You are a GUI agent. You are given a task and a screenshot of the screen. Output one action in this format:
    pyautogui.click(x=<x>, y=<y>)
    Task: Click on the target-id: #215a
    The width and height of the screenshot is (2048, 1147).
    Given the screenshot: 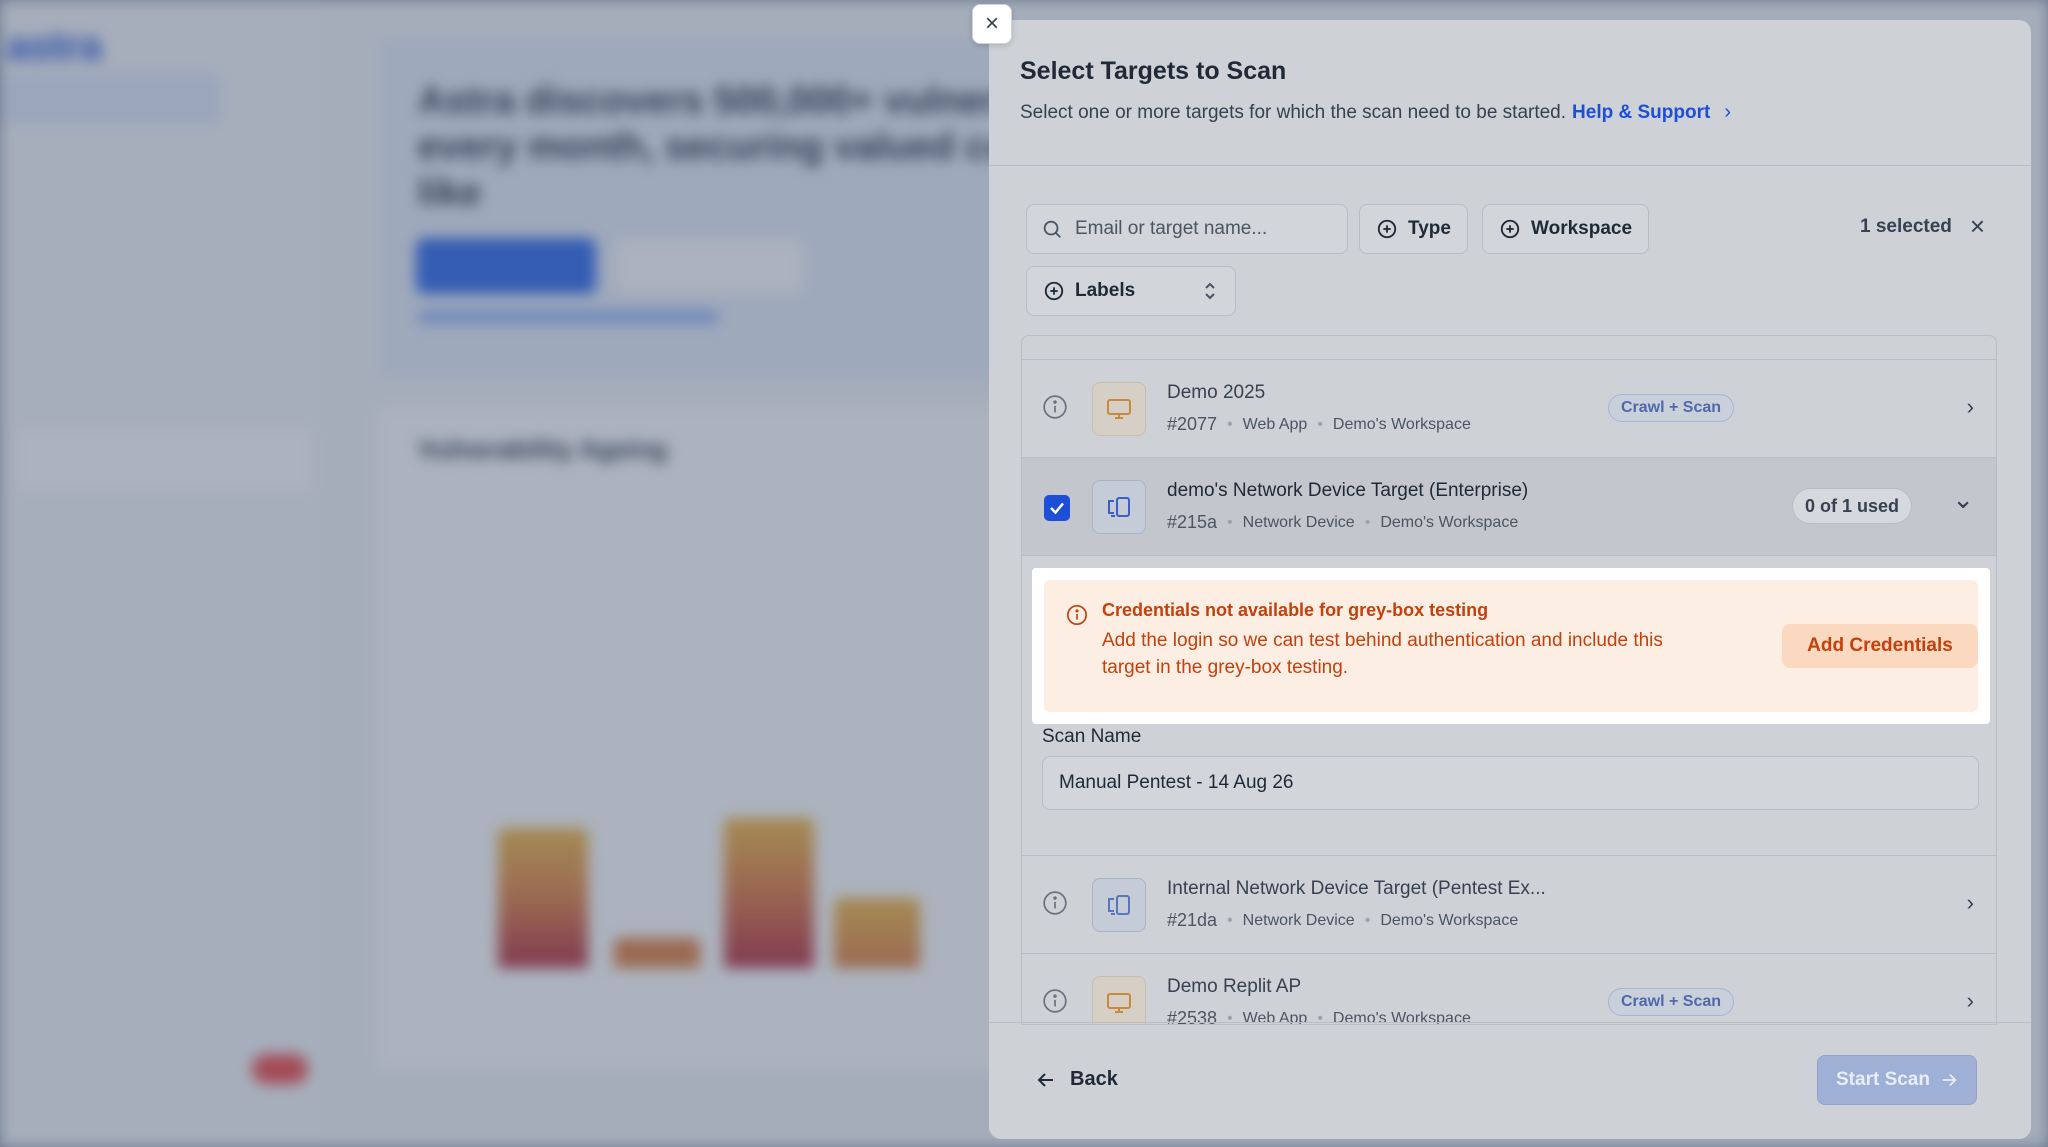 What is the action you would take?
    pyautogui.click(x=1192, y=522)
    